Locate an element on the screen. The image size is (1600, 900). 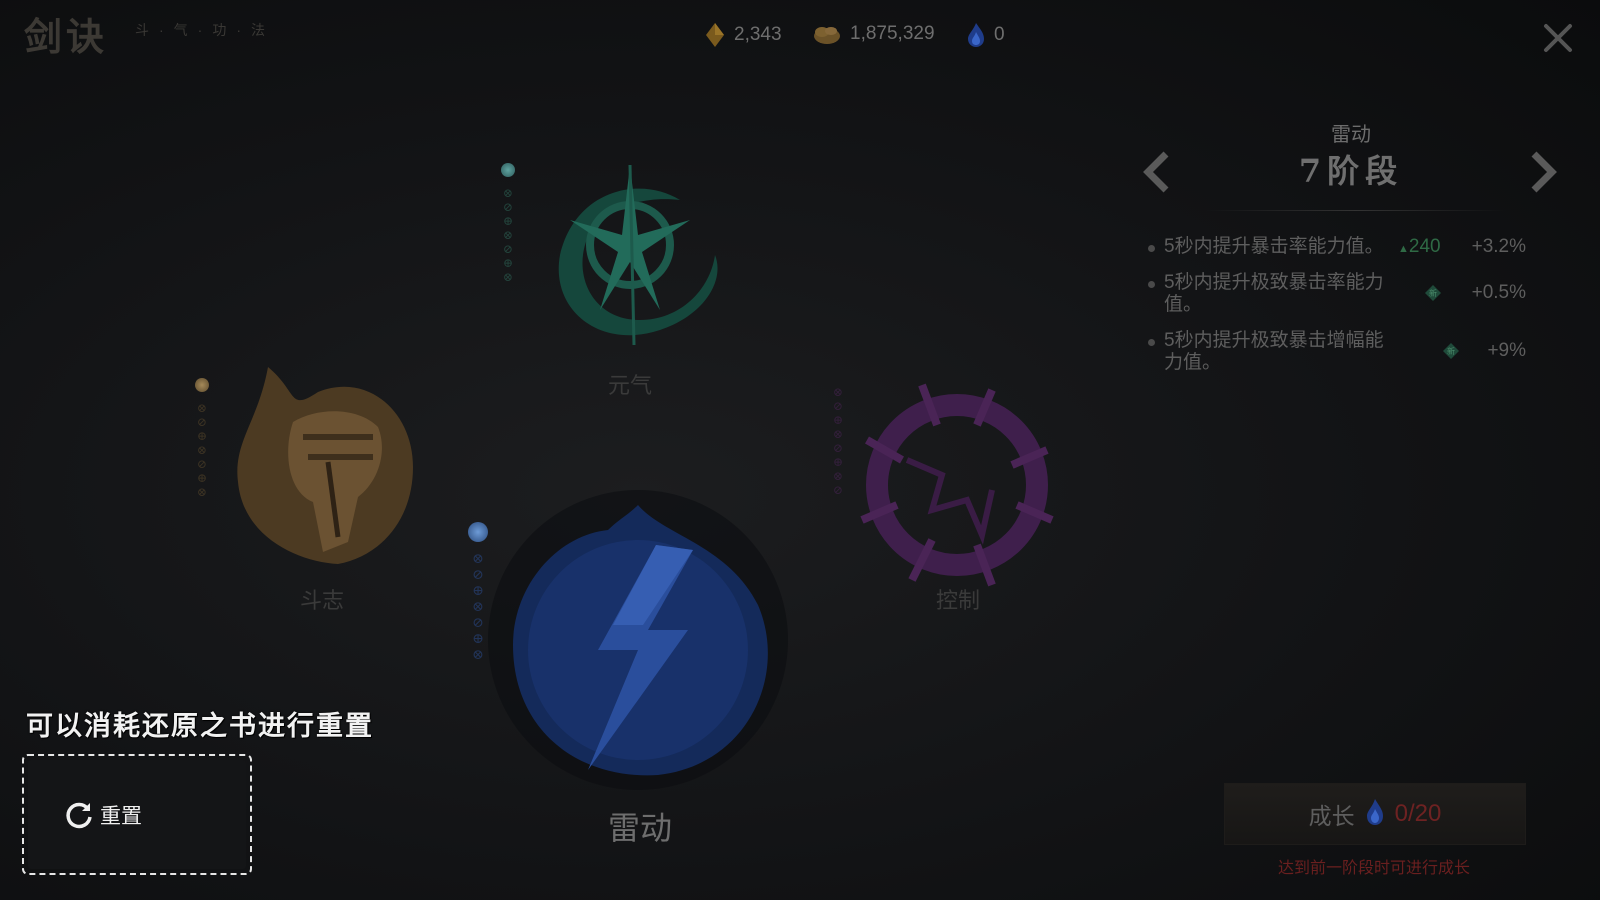
node-label-douzhi: 斗志 is located at coordinates (321, 600).